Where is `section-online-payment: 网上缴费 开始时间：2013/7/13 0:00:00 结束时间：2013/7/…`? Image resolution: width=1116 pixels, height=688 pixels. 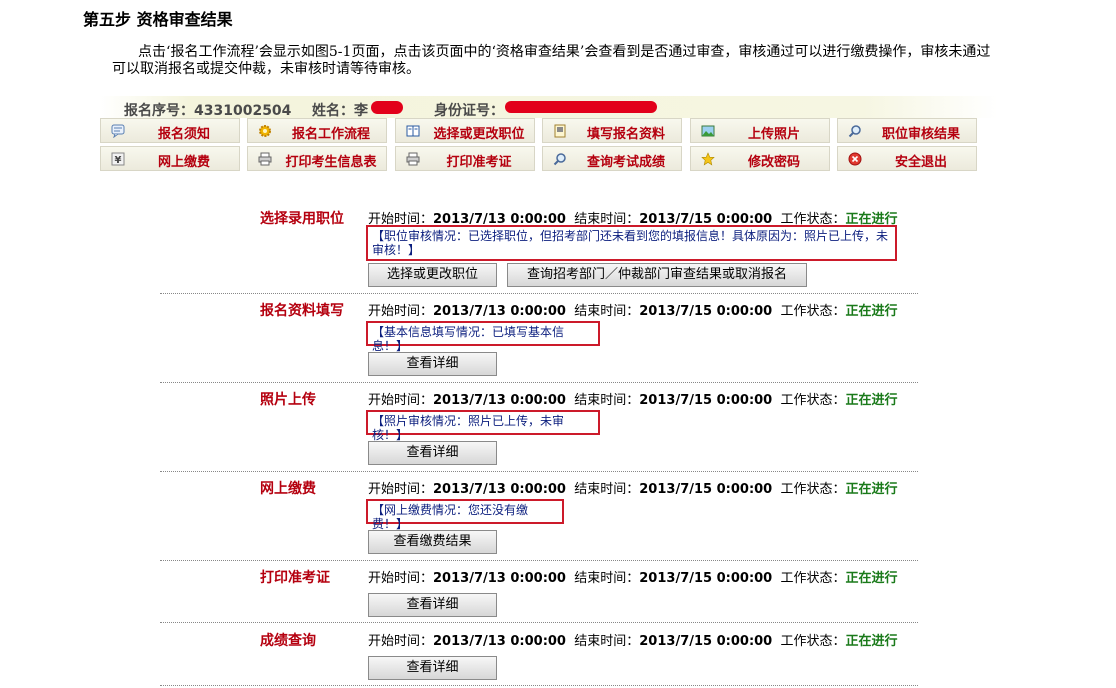
section-online-payment: 网上缴费 开始时间：2013/7/13 0:00:00 结束时间：2013/7/… is located at coordinates (539, 518).